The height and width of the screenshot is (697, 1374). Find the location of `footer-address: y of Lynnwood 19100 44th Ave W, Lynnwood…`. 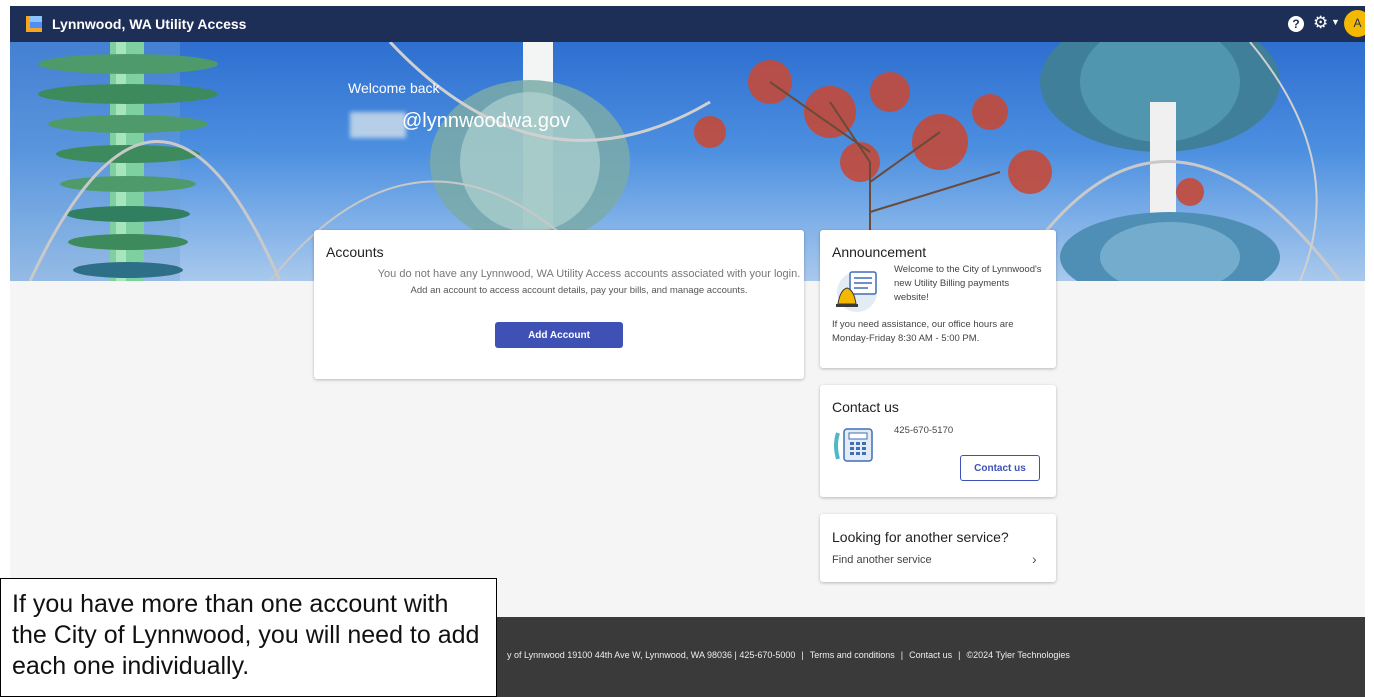

footer-address: y of Lynnwood 19100 44th Ave W, Lynnwood… is located at coordinates (651, 655).